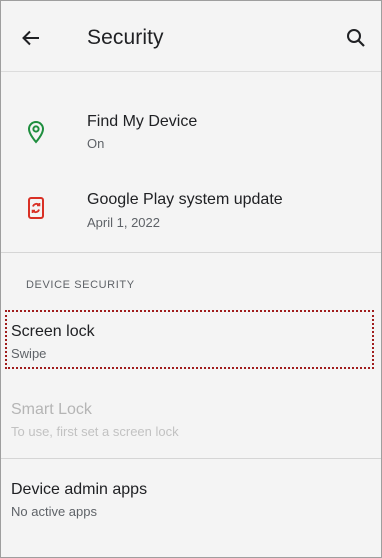 Image resolution: width=382 pixels, height=558 pixels. I want to click on system-update-icon, so click(36, 208).